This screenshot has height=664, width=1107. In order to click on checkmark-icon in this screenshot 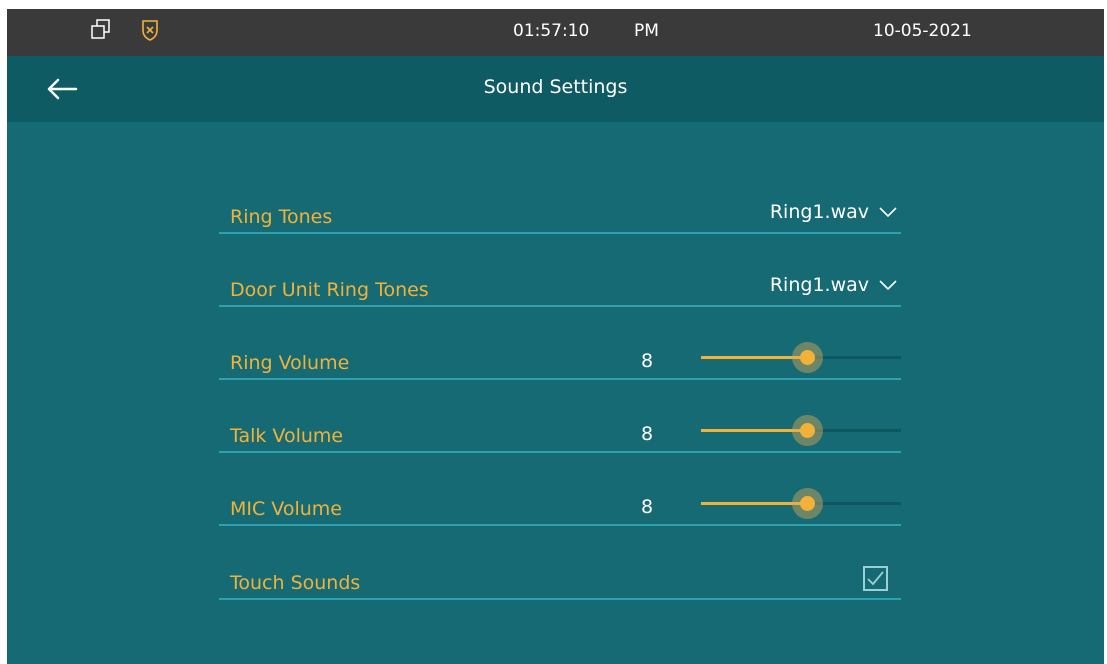, I will do `click(875, 578)`.